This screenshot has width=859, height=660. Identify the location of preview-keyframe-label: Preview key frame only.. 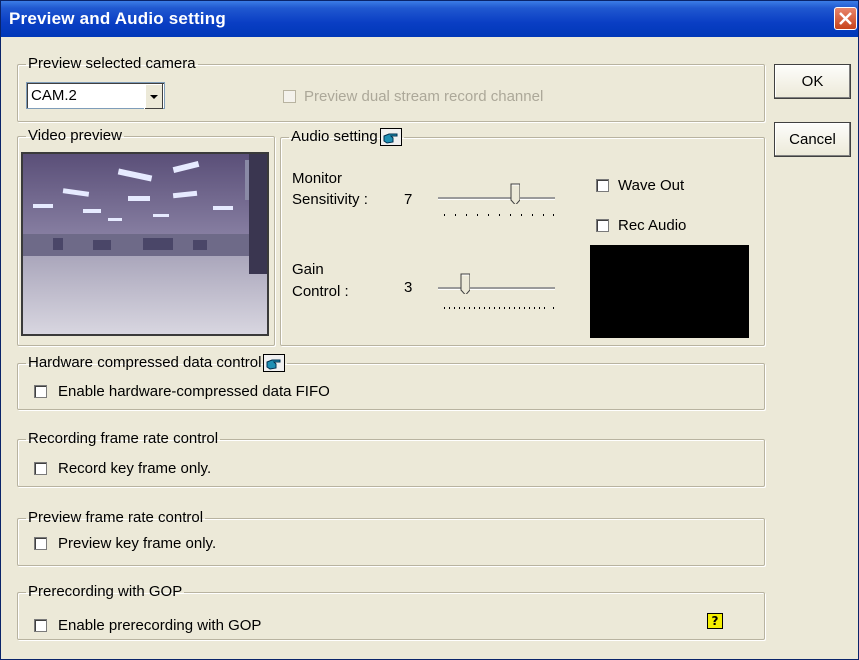
(137, 543).